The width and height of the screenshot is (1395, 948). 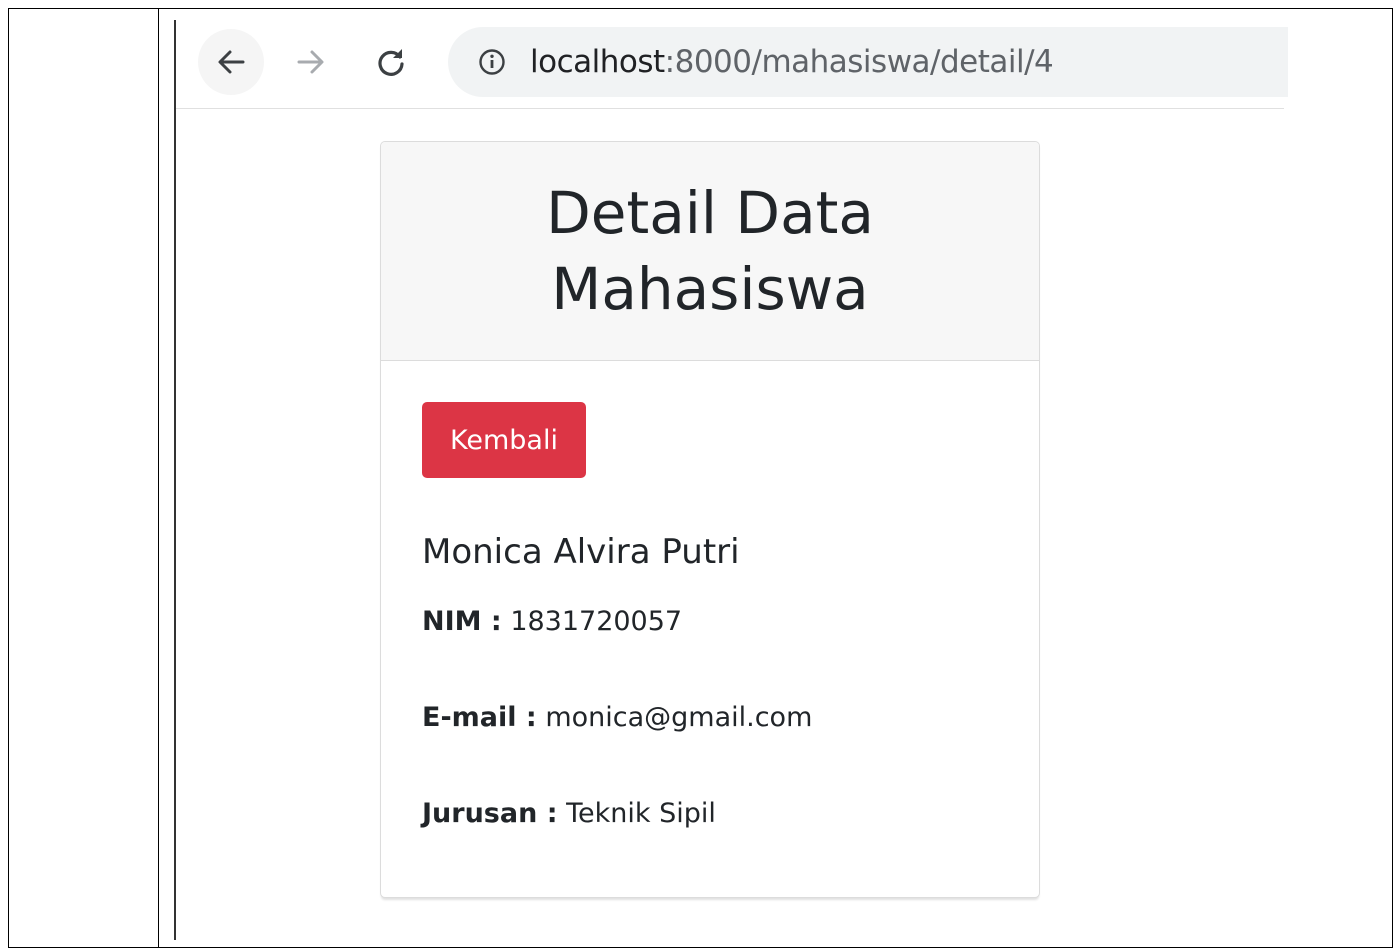 I want to click on screenshot-edge, so click(x=175, y=480).